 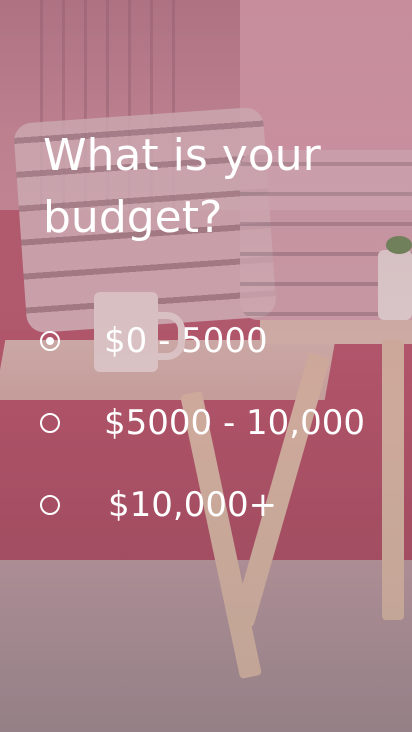 What do you see at coordinates (186, 341) in the screenshot?
I see `option-label: $0 - 5000` at bounding box center [186, 341].